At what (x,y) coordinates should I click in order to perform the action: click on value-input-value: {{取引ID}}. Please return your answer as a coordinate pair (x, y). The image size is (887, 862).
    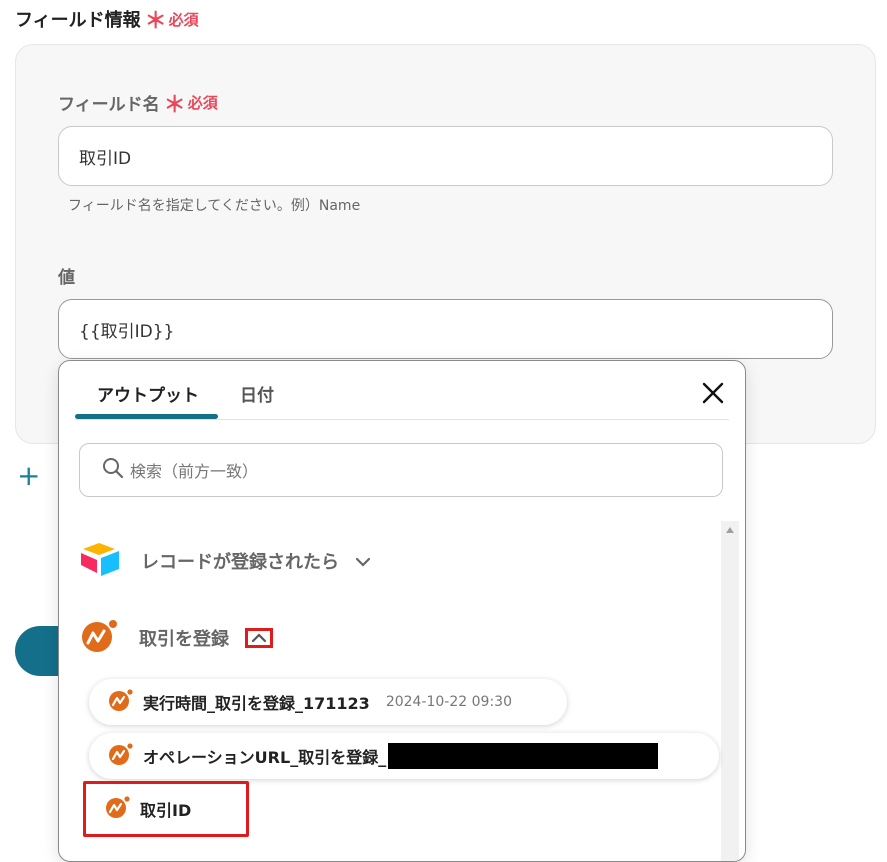
    Looking at the image, I should click on (127, 331).